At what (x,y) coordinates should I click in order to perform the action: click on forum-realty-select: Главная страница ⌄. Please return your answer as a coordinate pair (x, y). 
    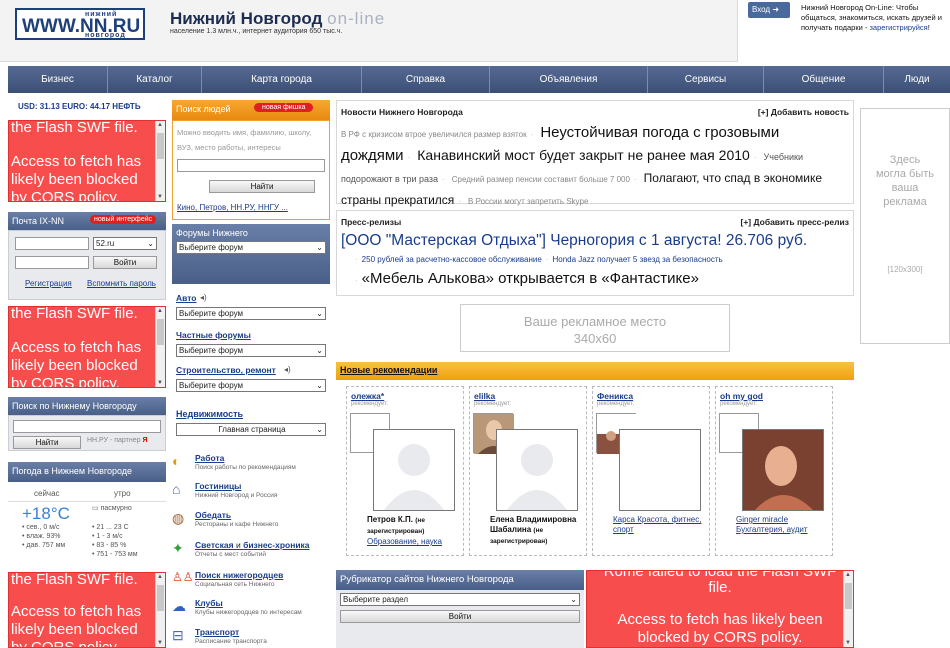
    Looking at the image, I should click on (251, 429).